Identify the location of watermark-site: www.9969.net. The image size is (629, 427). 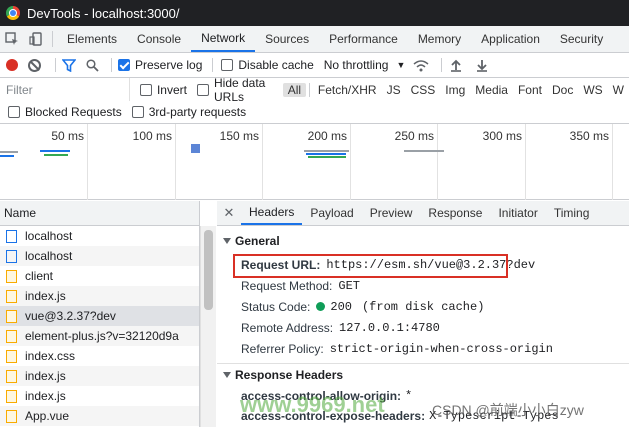
(312, 404).